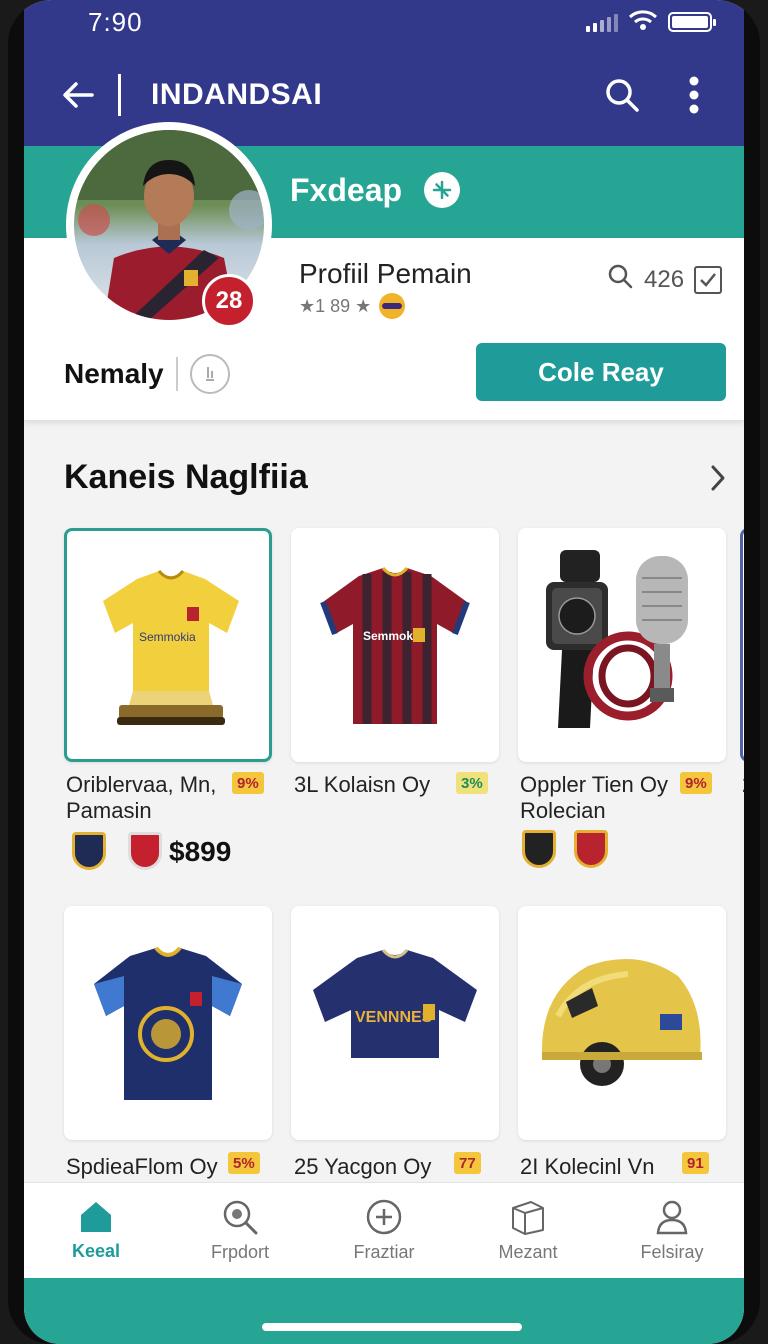  Describe the element at coordinates (672, 1252) in the screenshot. I see `nav-label: Felsiray` at that location.